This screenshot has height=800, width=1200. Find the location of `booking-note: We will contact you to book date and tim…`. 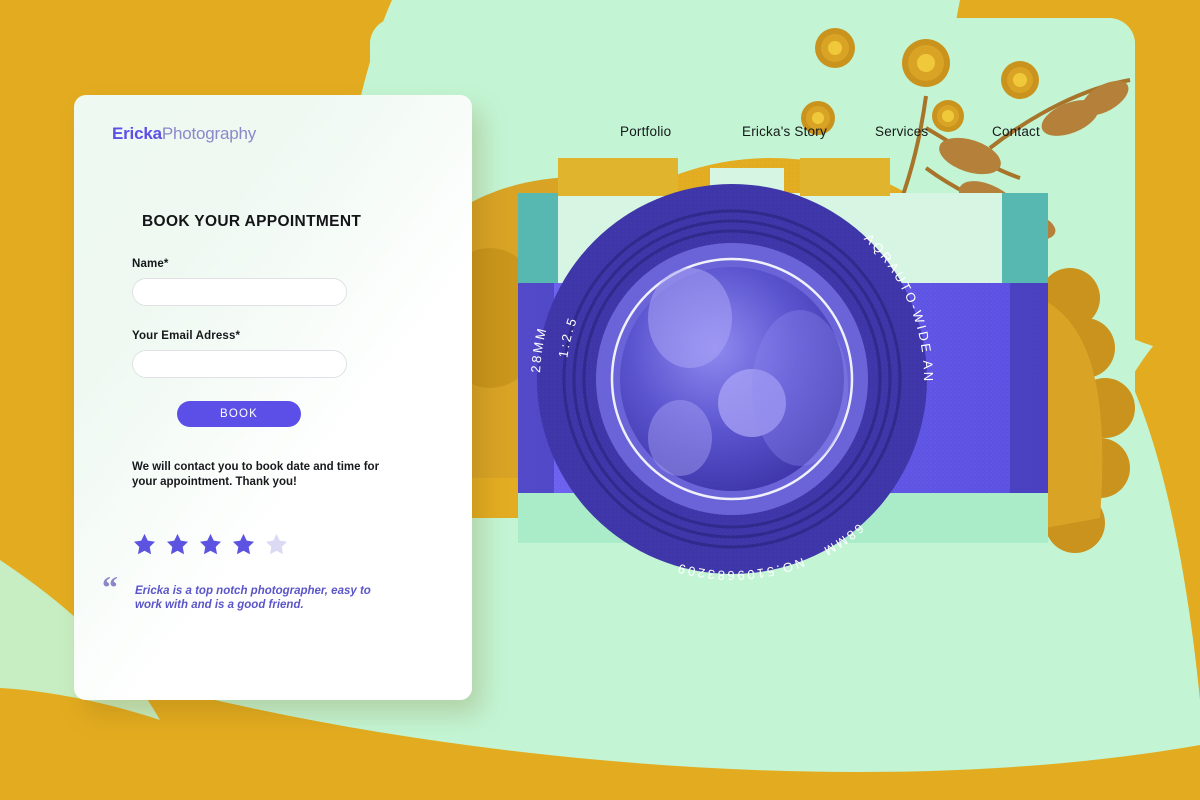

booking-note: We will contact you to book date and tim… is located at coordinates (256, 474).